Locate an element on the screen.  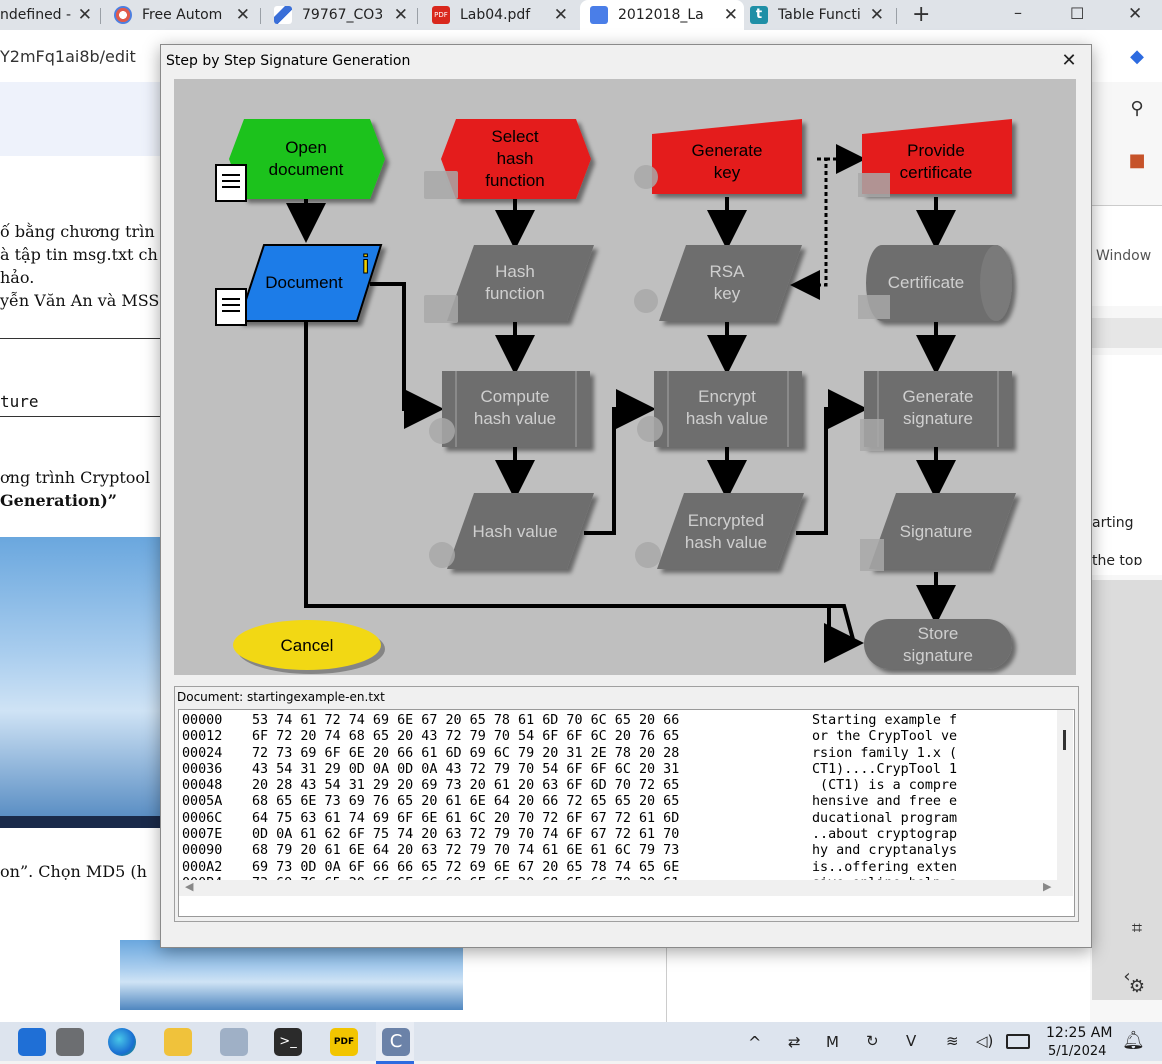
browser-tab: 79767_CO3( ✕ is located at coordinates (344, 15).